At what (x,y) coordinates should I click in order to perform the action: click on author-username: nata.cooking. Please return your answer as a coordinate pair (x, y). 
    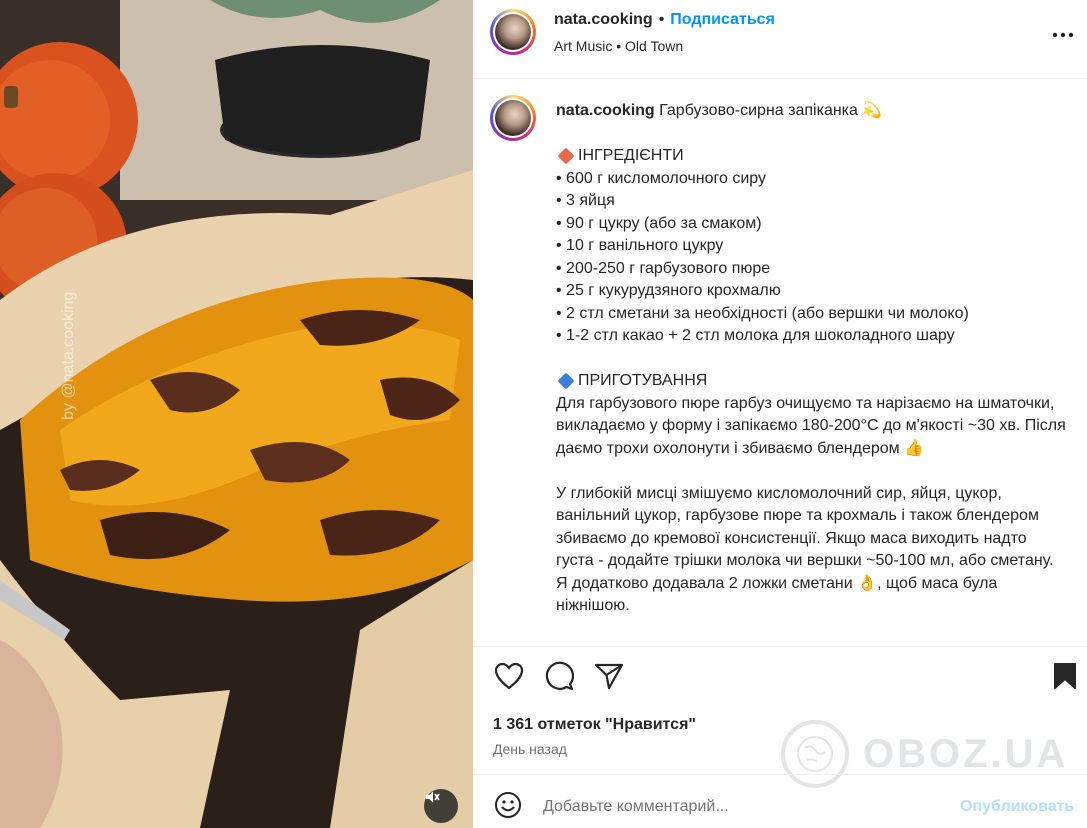
    Looking at the image, I should click on (603, 20).